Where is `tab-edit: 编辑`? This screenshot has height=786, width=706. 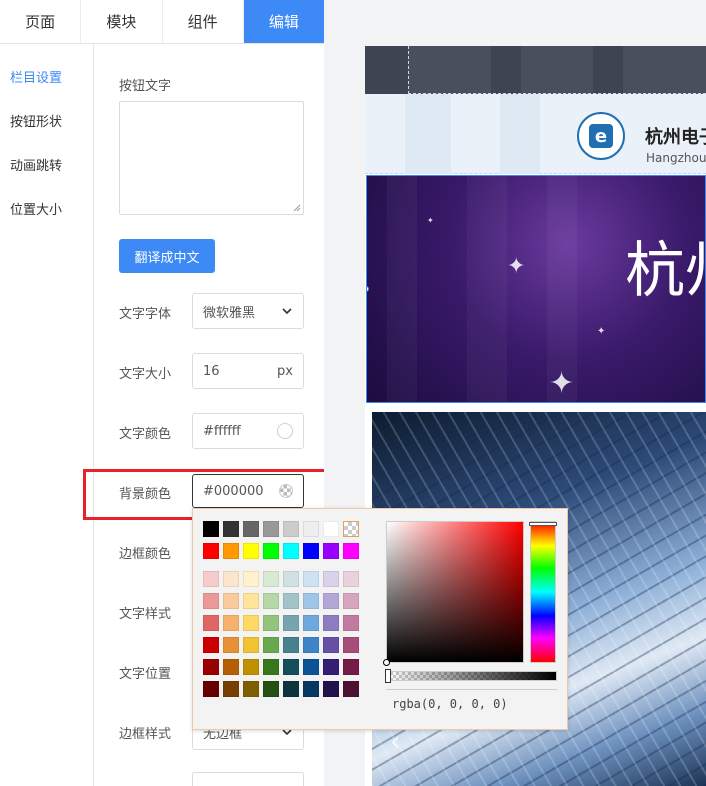 tab-edit: 编辑 is located at coordinates (283, 21).